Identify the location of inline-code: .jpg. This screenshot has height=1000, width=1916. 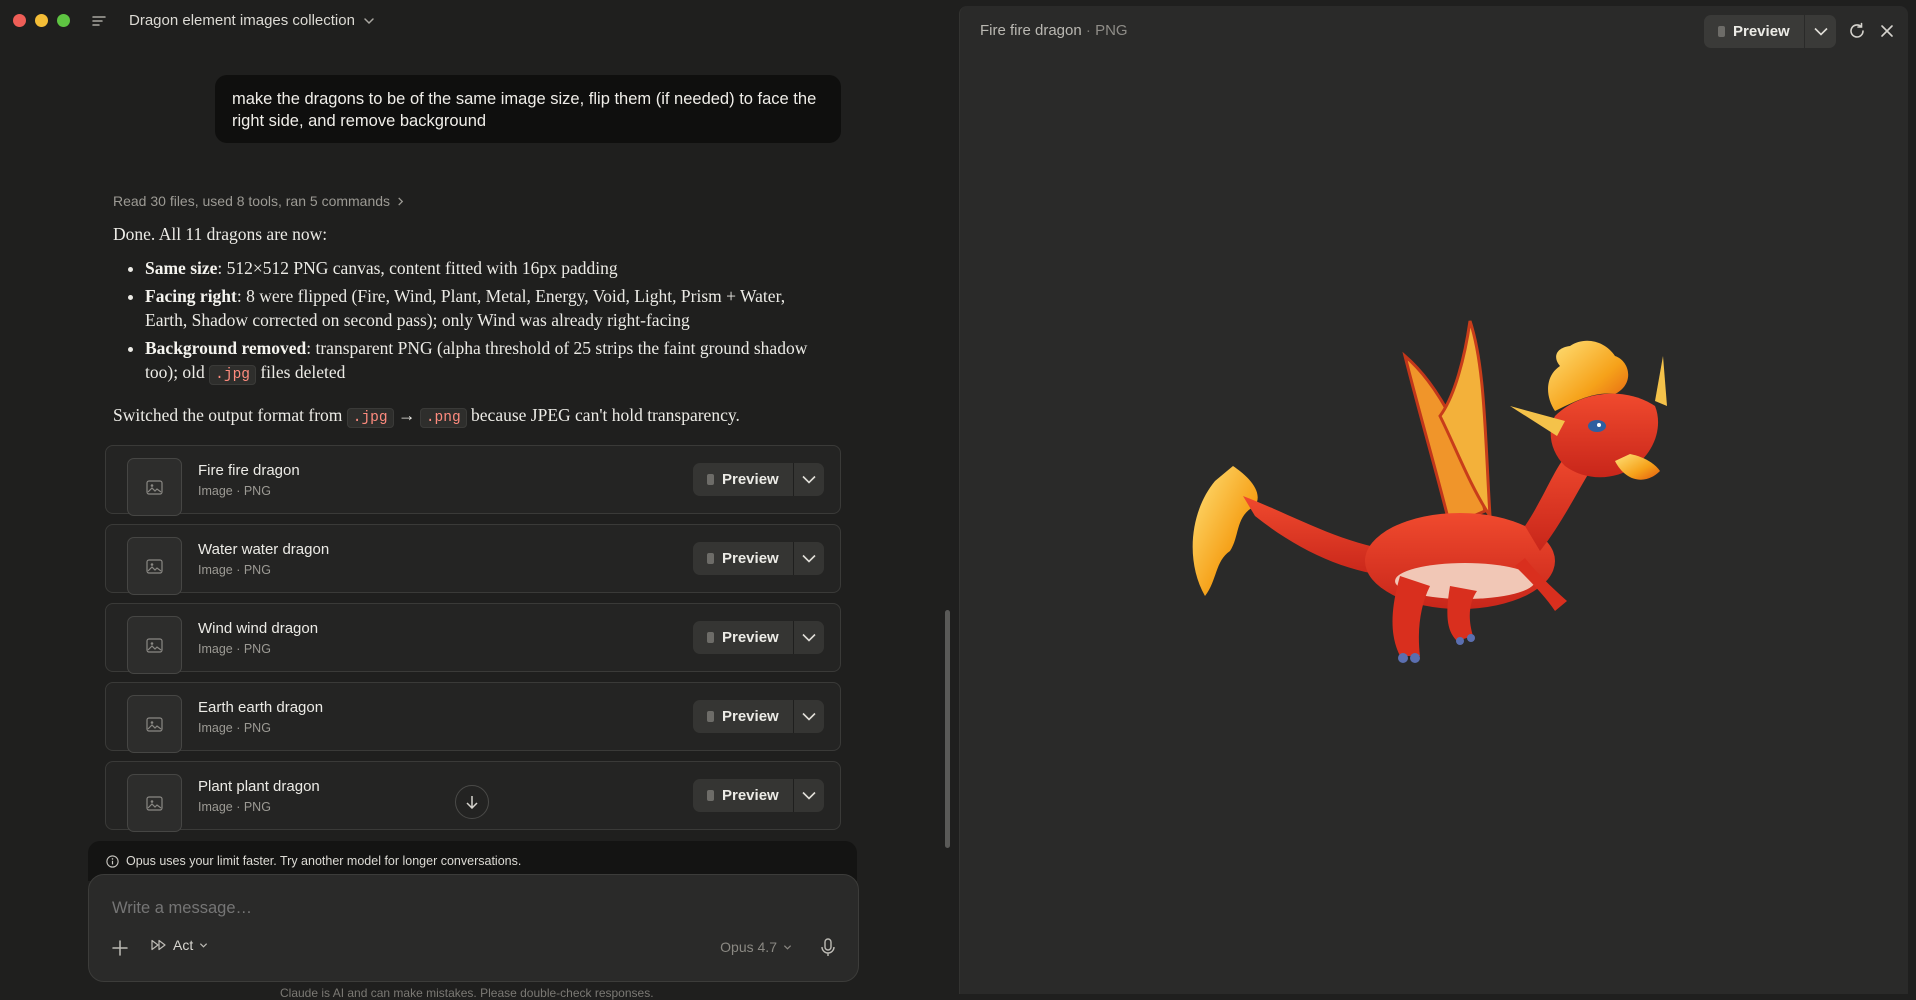
(232, 375).